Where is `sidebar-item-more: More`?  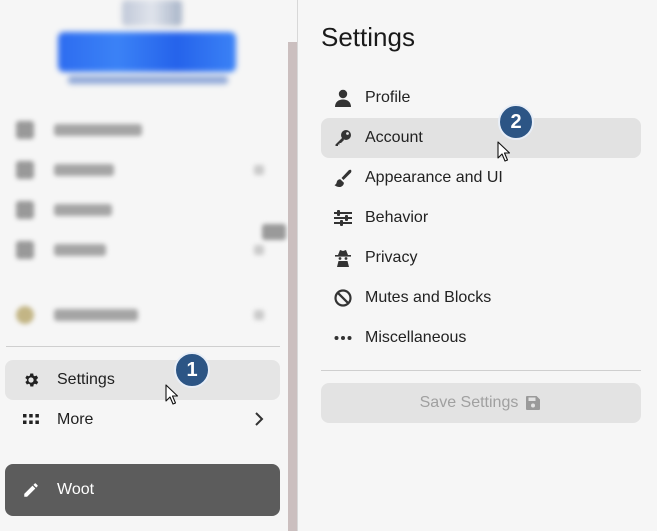
sidebar-item-more: More is located at coordinates (142, 420).